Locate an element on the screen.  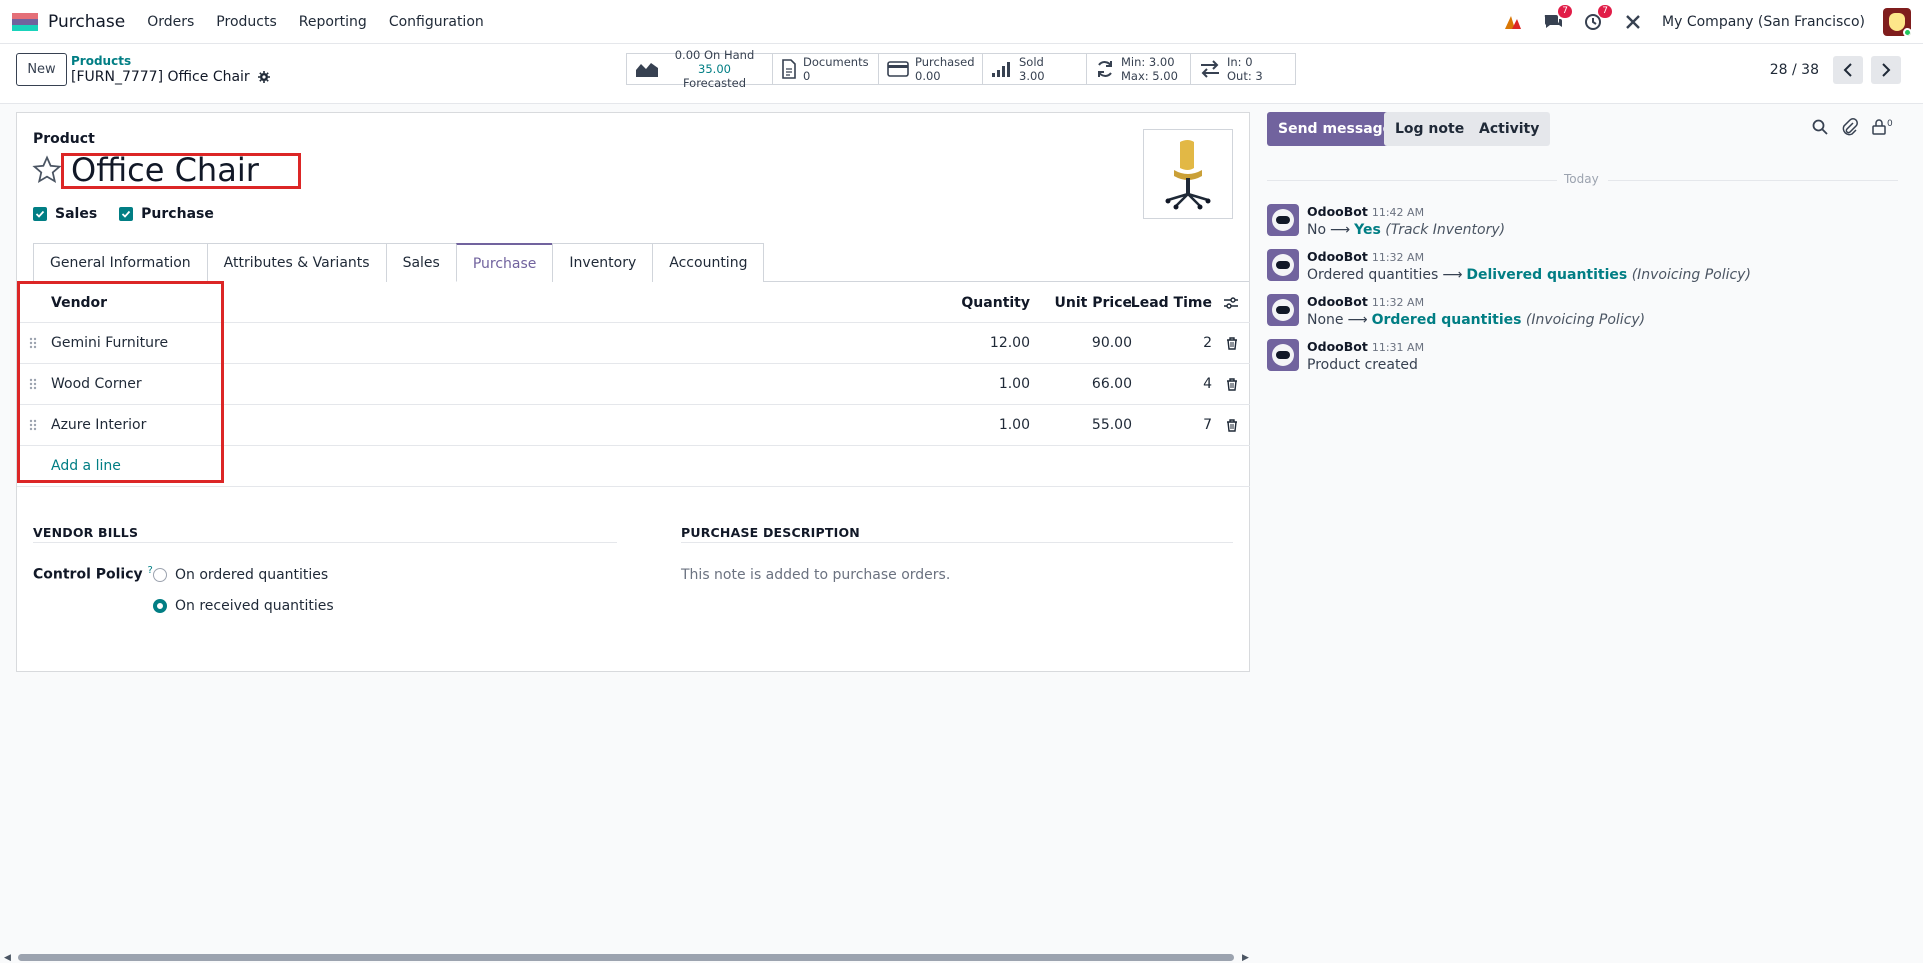
sales-checkbox: Sales is located at coordinates (65, 214).